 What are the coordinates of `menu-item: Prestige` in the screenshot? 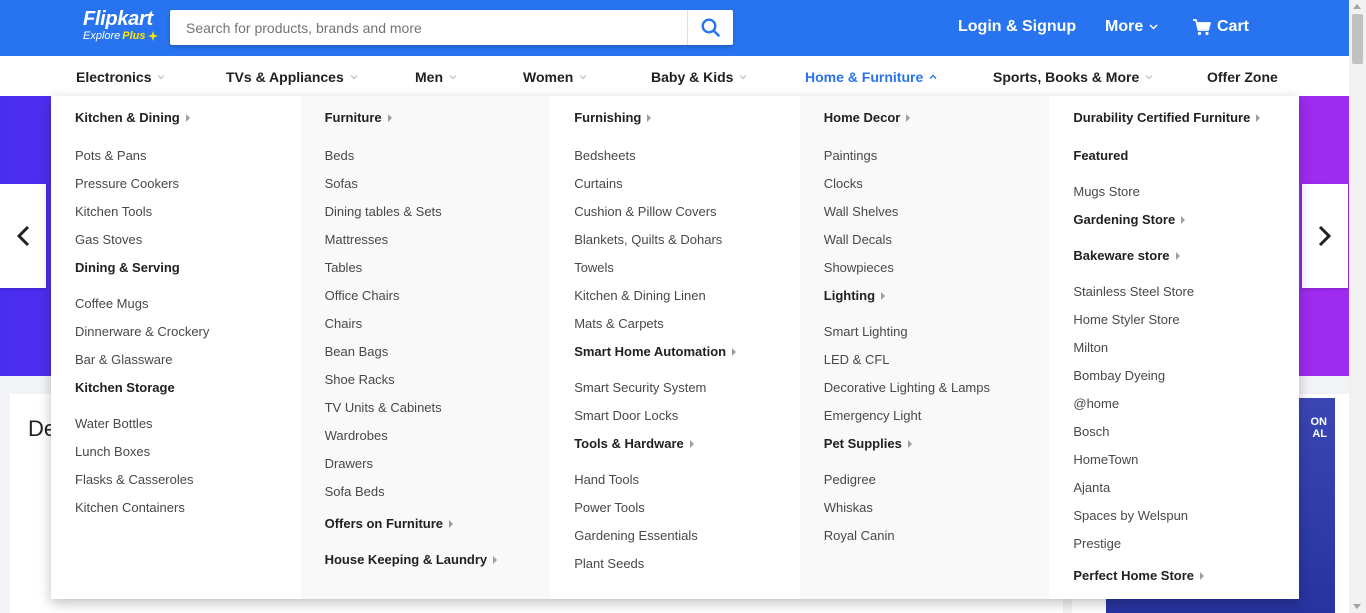 It's located at (1186, 548).